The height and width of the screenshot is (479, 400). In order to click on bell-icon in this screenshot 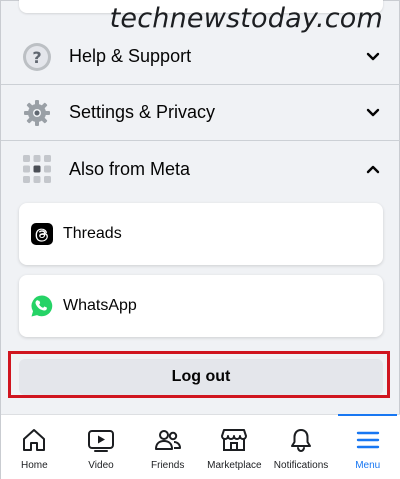, I will do `click(301, 440)`.